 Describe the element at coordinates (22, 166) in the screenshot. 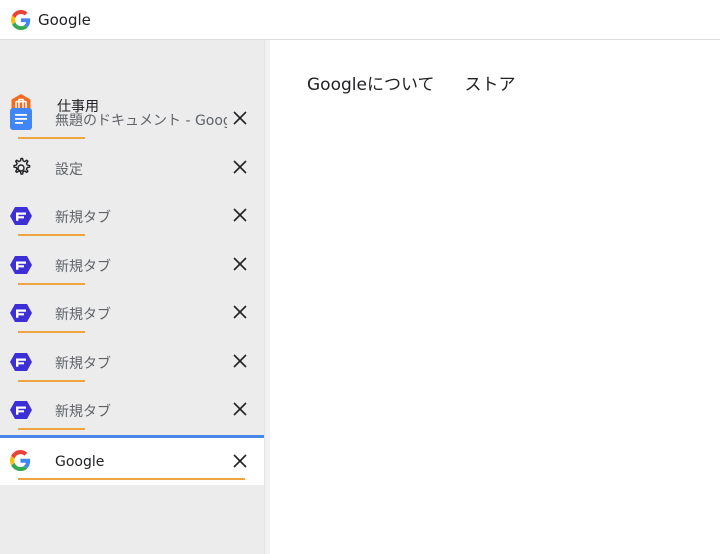

I see `gear-icon` at that location.